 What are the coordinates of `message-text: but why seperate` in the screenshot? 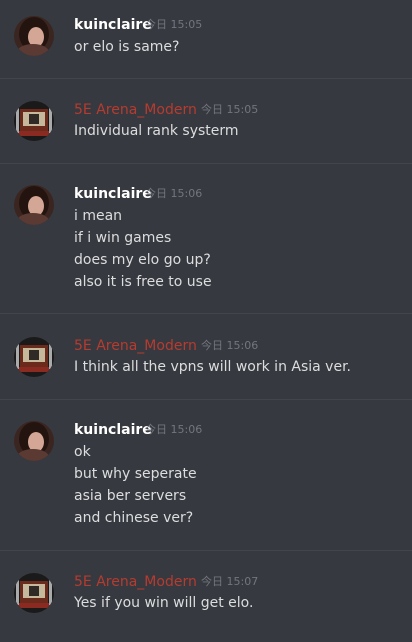 It's located at (135, 474).